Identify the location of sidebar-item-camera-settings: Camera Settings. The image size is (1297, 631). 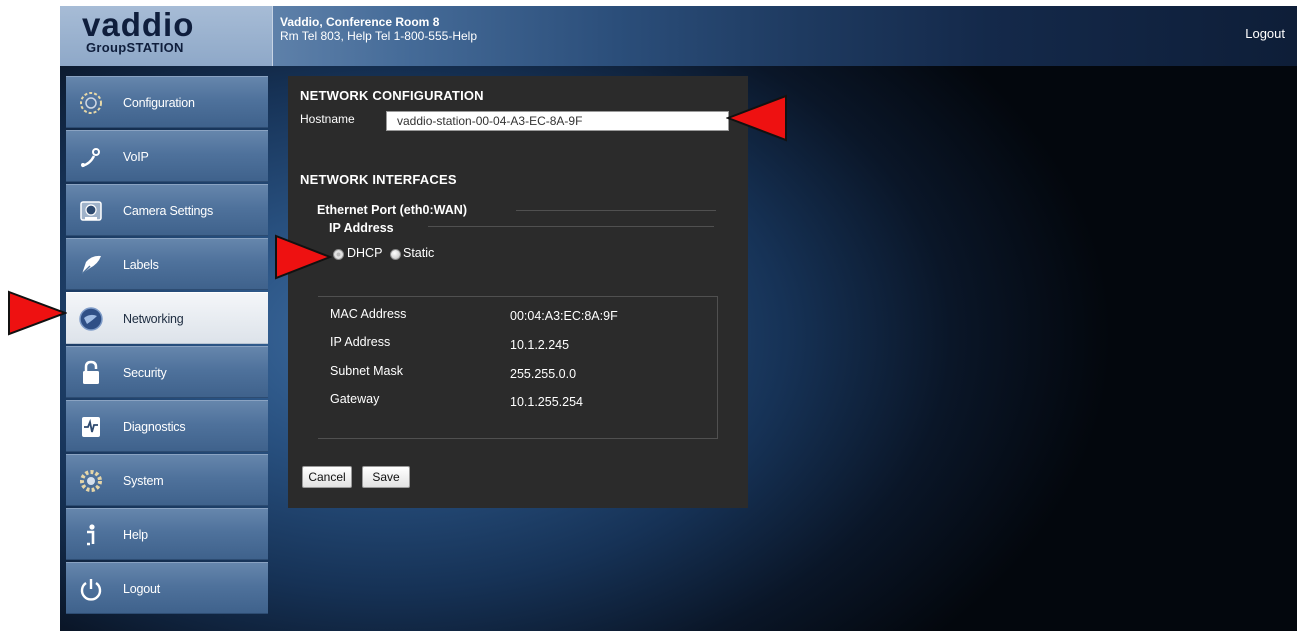
(167, 210).